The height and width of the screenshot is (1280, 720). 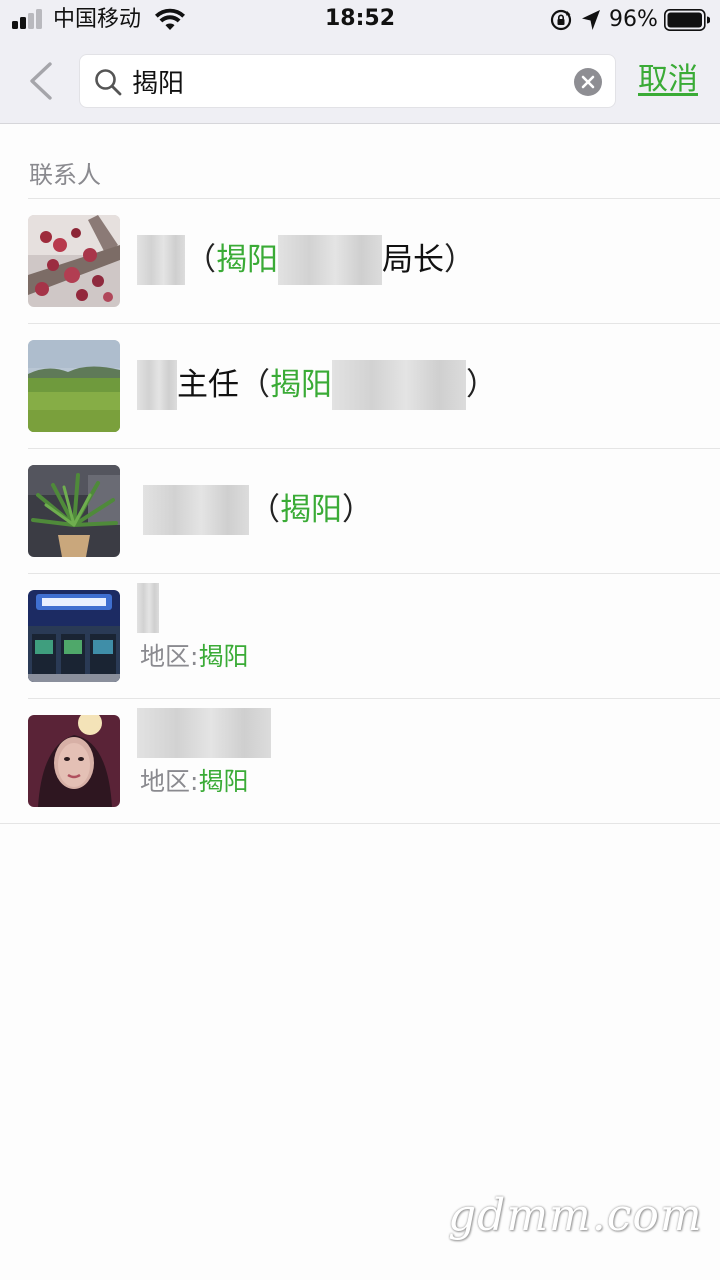 I want to click on close-icon, so click(x=588, y=82).